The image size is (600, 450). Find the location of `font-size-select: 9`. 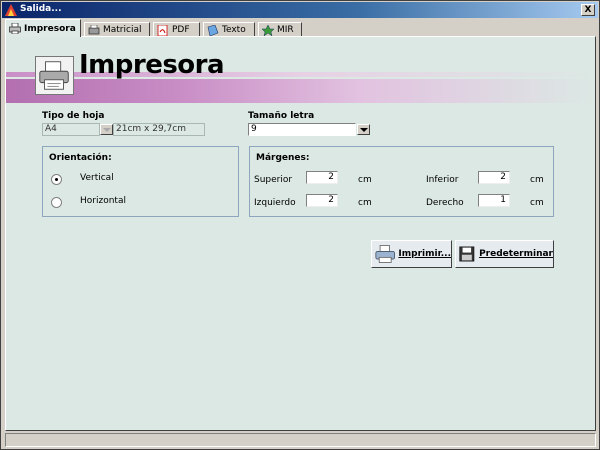

font-size-select: 9 is located at coordinates (302, 129).